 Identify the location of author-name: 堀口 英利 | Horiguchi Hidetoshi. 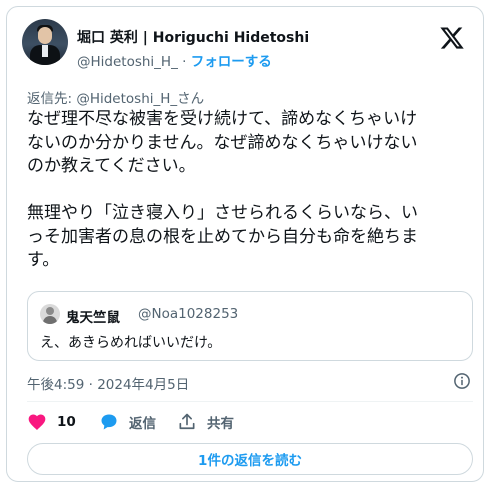
(193, 37).